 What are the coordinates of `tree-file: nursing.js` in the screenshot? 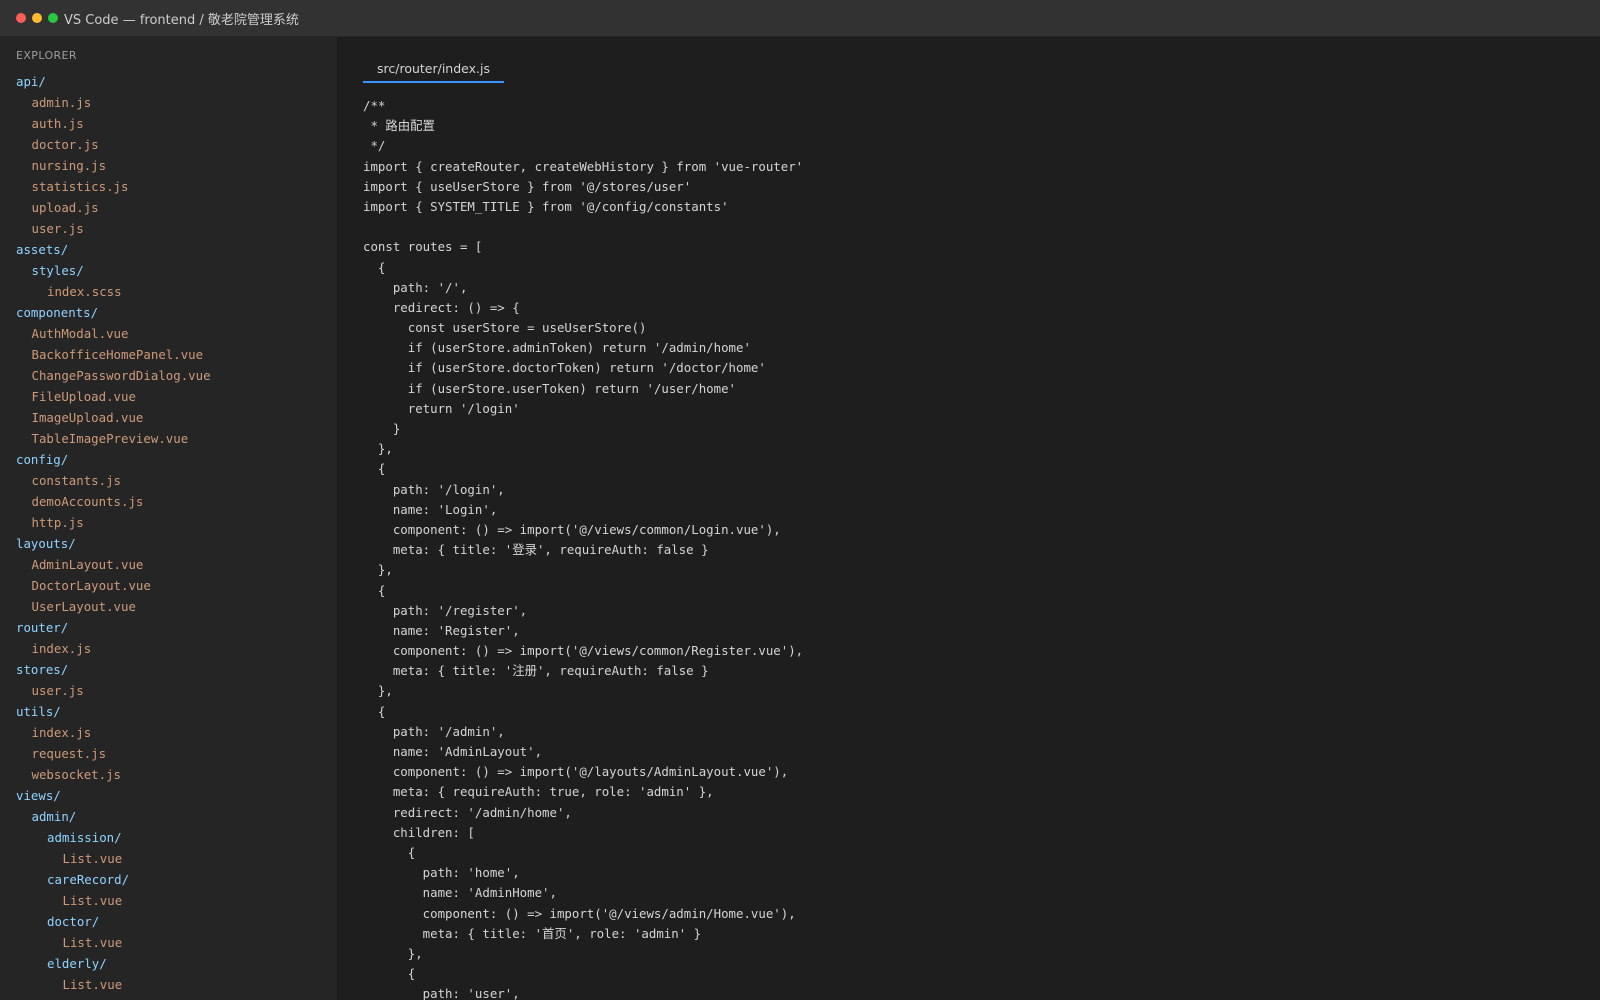 It's located at (168, 165).